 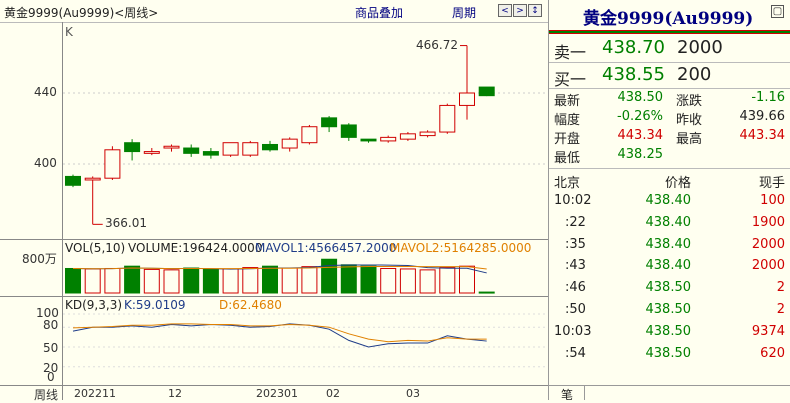 What do you see at coordinates (633, 74) in the screenshot?
I see `buy-price: 438.55` at bounding box center [633, 74].